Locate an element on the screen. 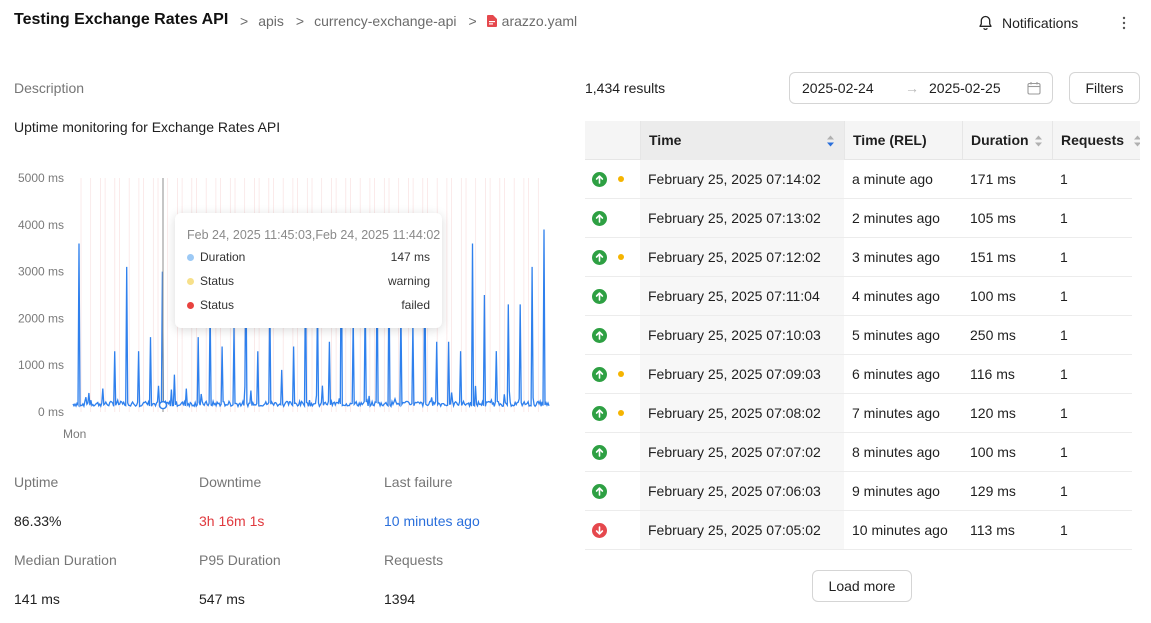 This screenshot has width=1151, height=623. cell-time-rel: 7 minutes ago is located at coordinates (896, 413).